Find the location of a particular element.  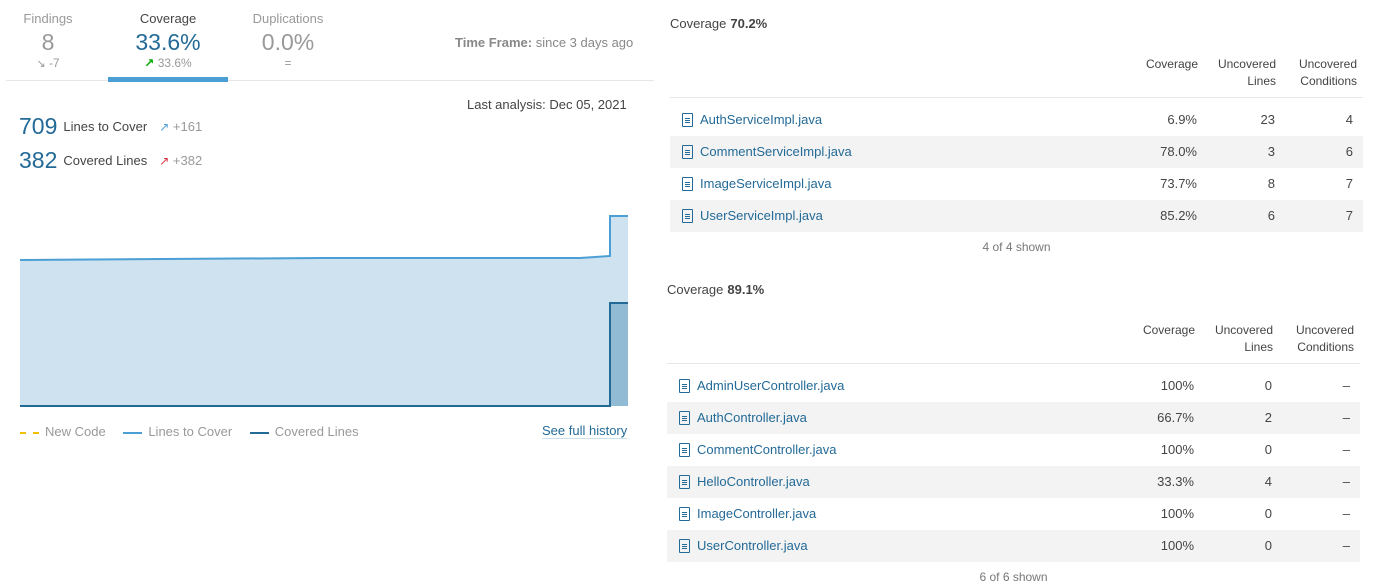

tab-duplications: Duplications 0.0% = is located at coordinates (288, 40).